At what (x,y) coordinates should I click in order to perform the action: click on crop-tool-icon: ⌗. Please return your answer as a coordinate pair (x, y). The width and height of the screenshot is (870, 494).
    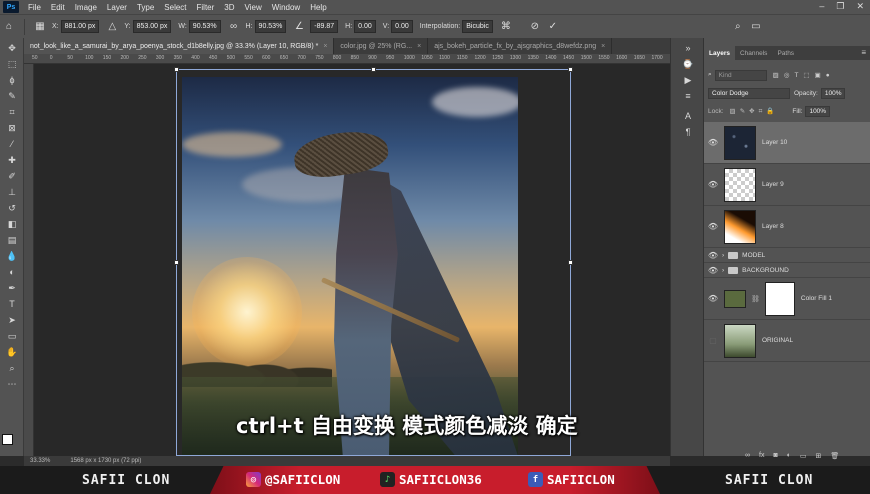
    Looking at the image, I should click on (12, 112).